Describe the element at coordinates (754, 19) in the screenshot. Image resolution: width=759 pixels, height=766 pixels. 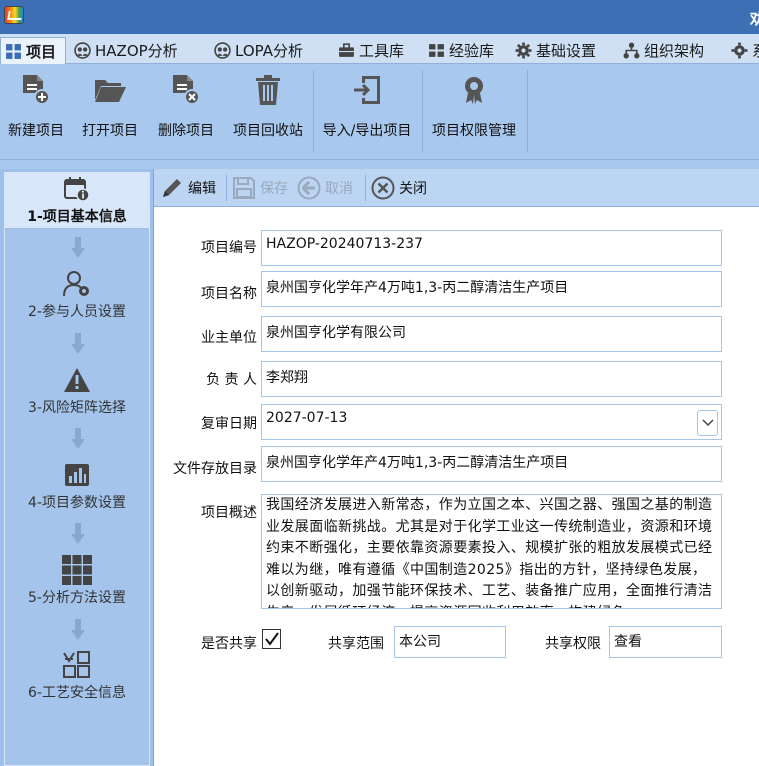
I see `window-title: 劝` at that location.